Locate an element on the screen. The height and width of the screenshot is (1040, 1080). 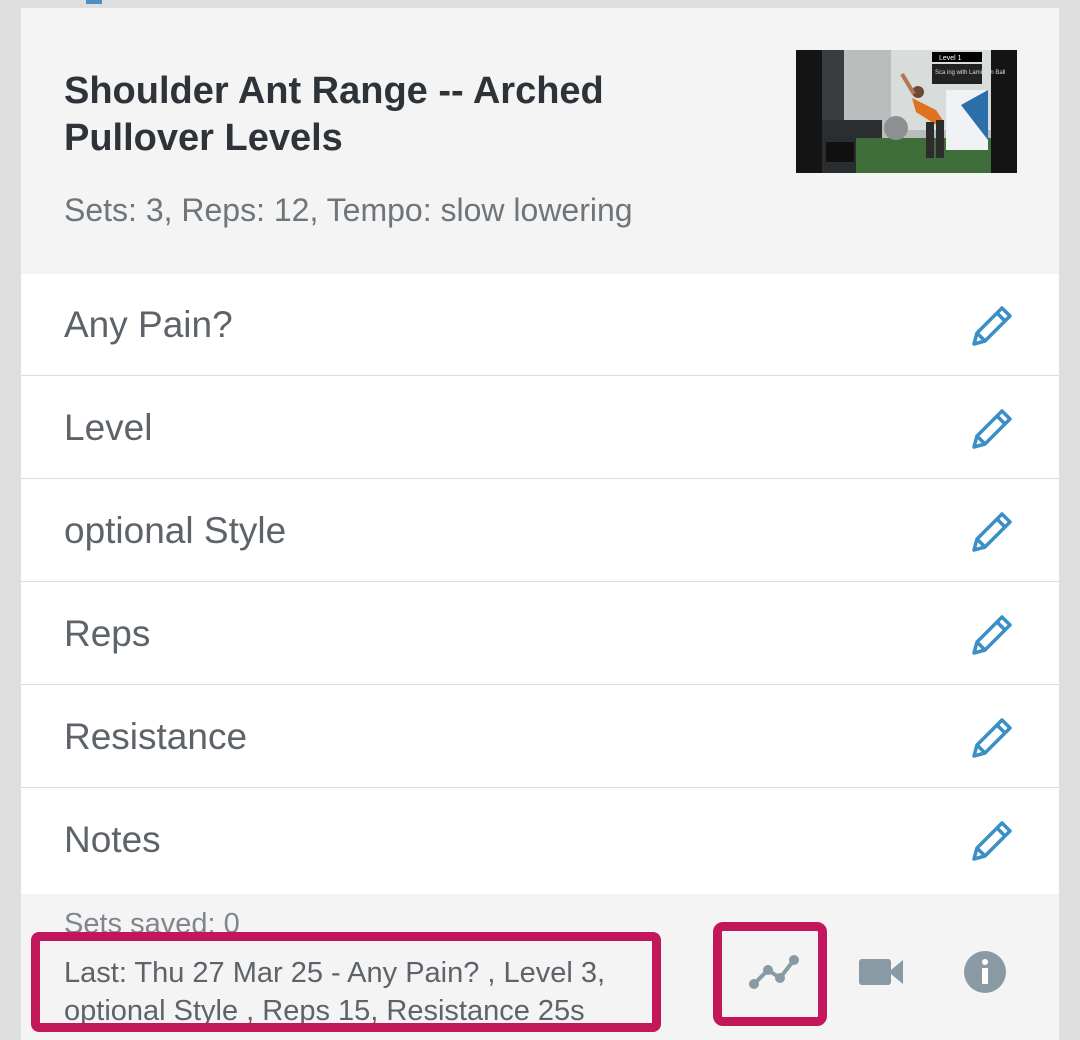
field-row-any-pain: Any Pain? is located at coordinates (540, 325).